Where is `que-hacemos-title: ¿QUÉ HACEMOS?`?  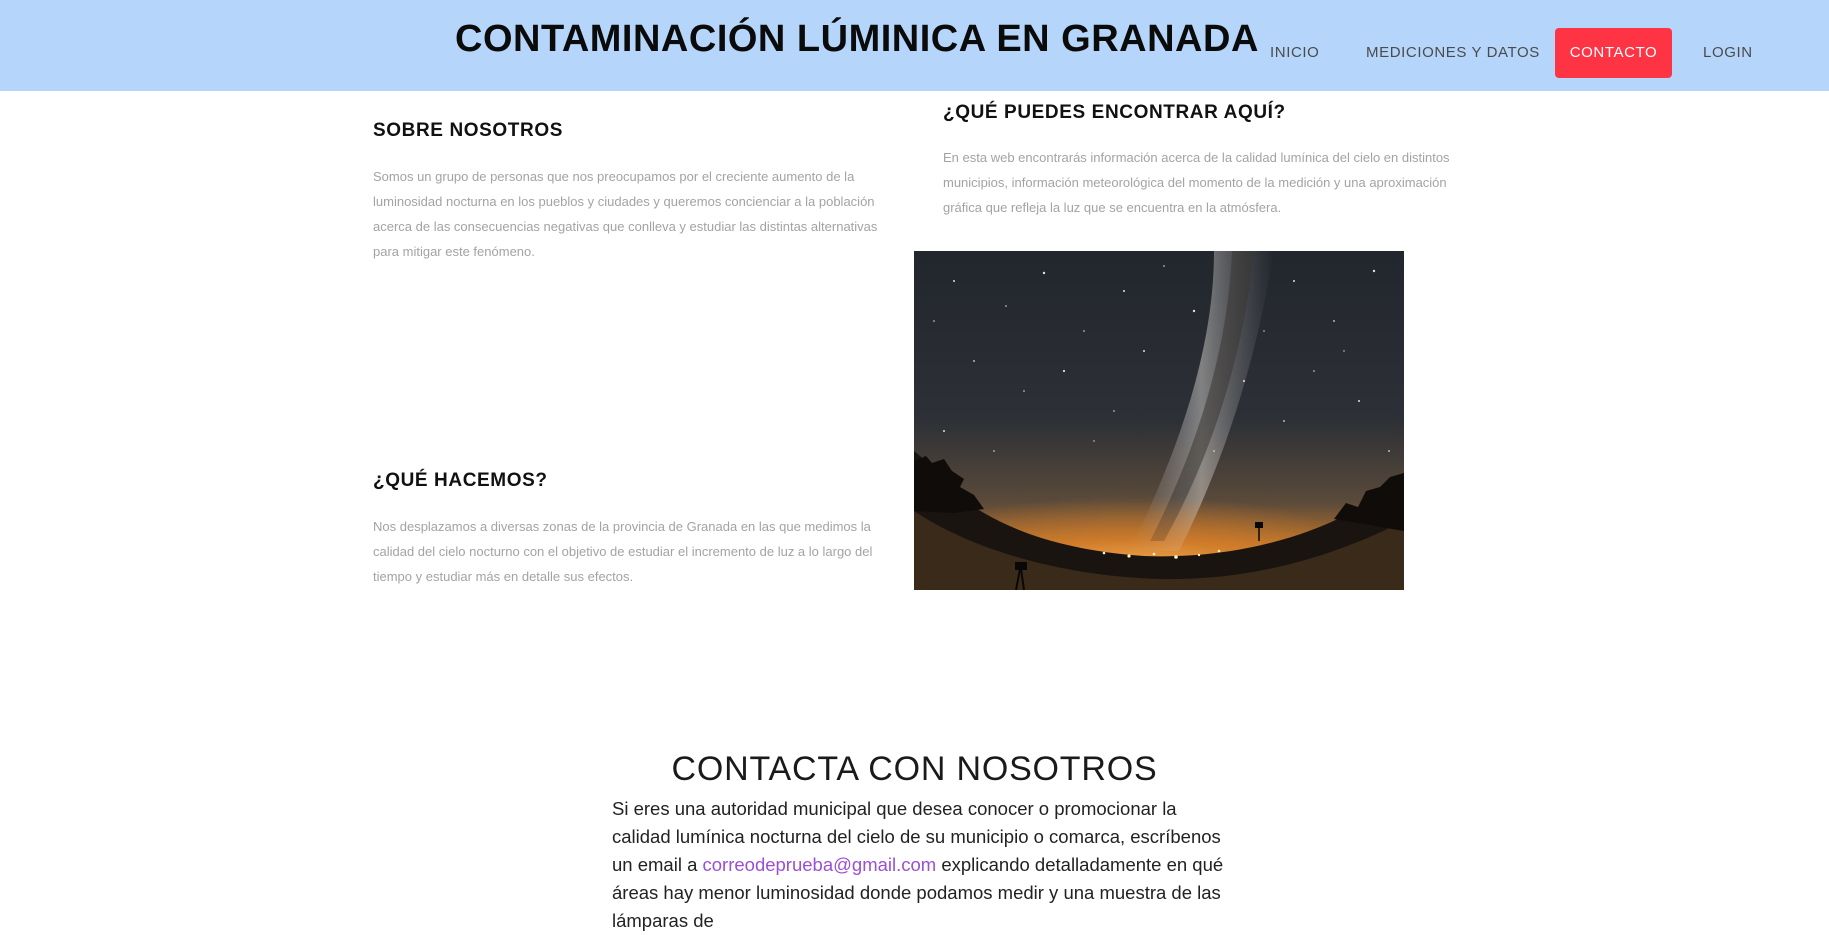
que-hacemos-title: ¿QUÉ HACEMOS? is located at coordinates (460, 480).